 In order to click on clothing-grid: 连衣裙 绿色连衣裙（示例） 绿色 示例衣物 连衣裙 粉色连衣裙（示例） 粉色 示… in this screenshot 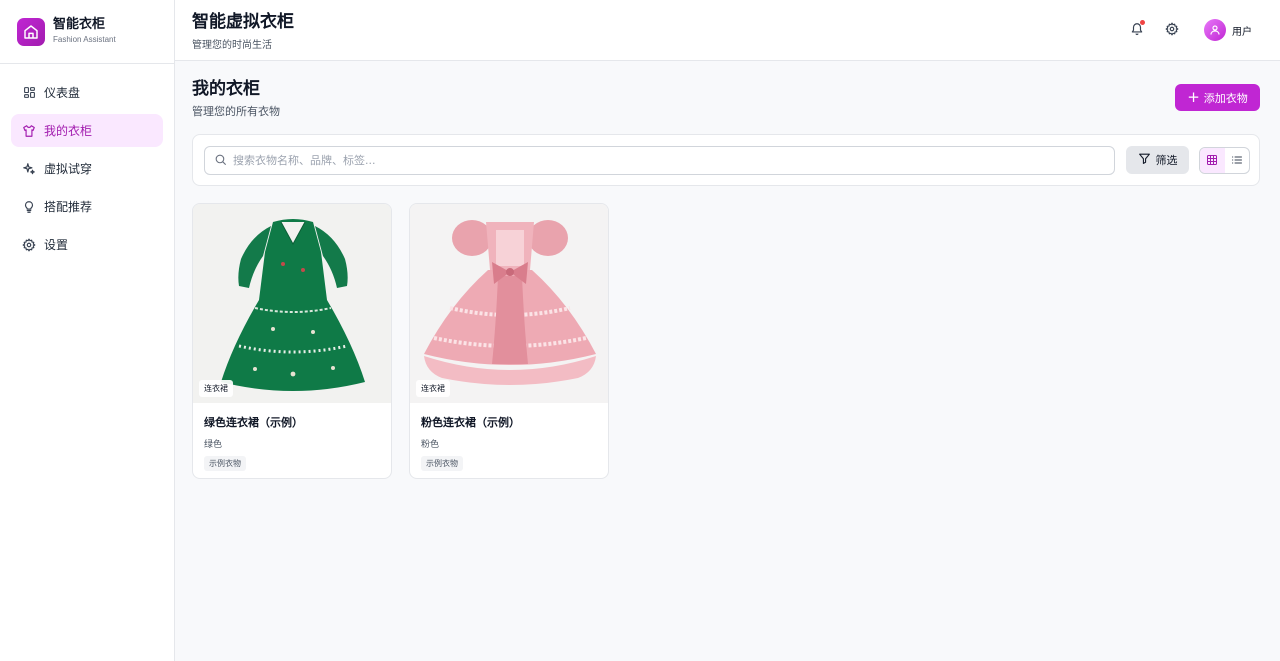, I will do `click(409, 341)`.